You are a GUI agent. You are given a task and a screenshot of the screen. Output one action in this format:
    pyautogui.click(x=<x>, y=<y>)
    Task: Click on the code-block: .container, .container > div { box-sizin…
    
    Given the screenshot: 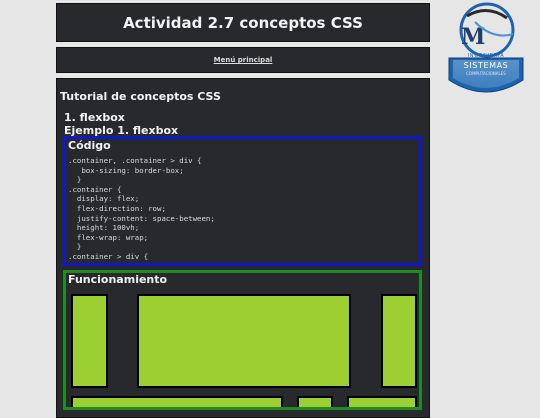 What is the action you would take?
    pyautogui.click(x=141, y=209)
    